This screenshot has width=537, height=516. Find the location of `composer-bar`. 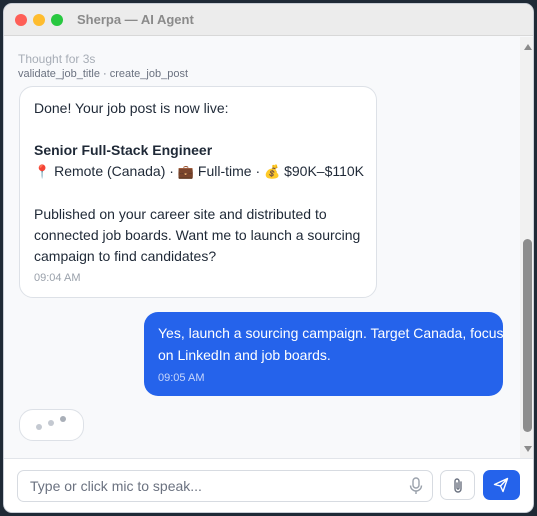

composer-bar is located at coordinates (268, 485).